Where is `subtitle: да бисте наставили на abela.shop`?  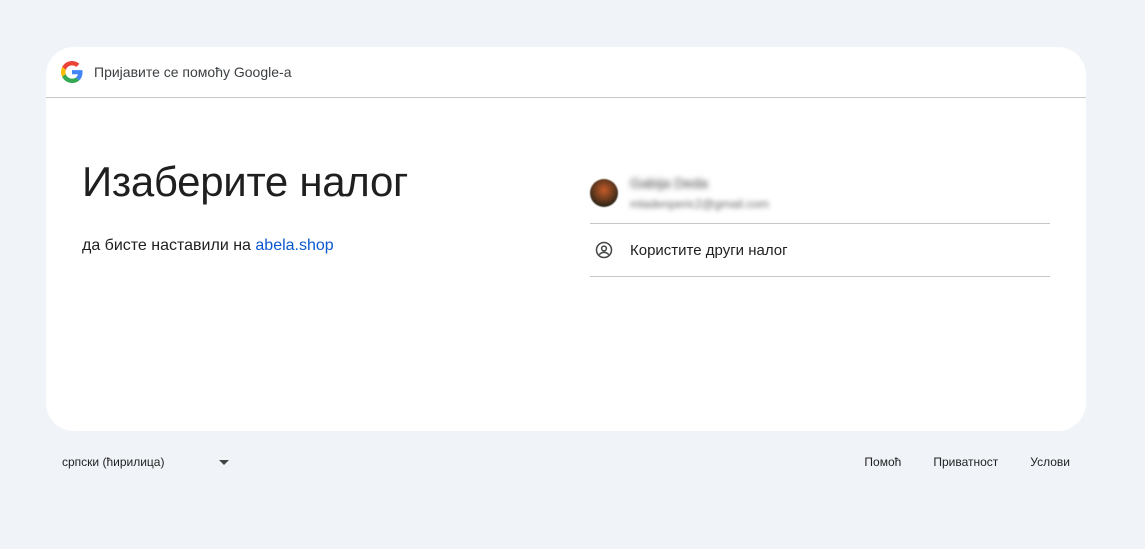 subtitle: да бисте наставили на abela.shop is located at coordinates (245, 246).